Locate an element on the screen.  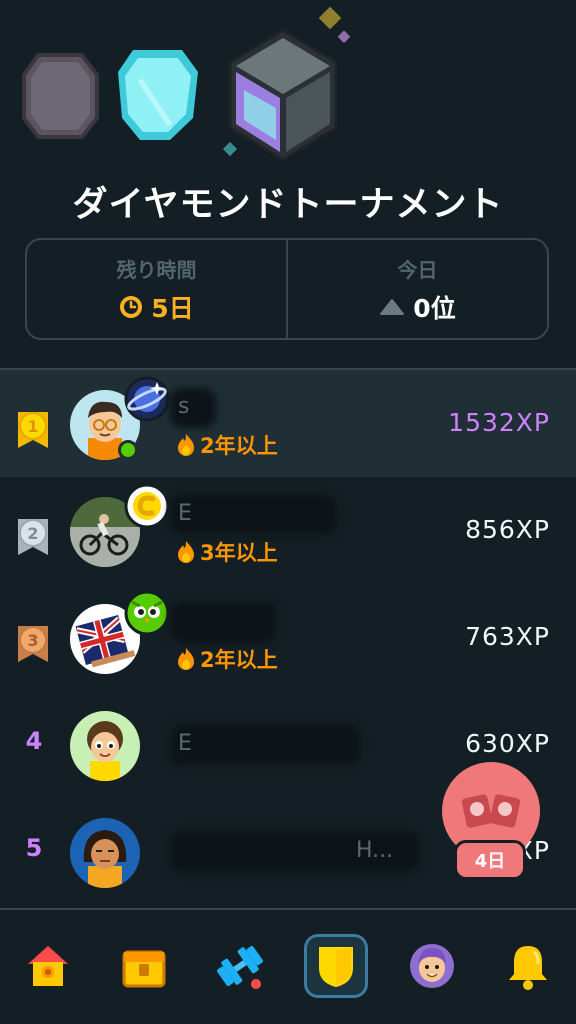
time-left-stat: 残り時間 5日 is located at coordinates (156, 289).